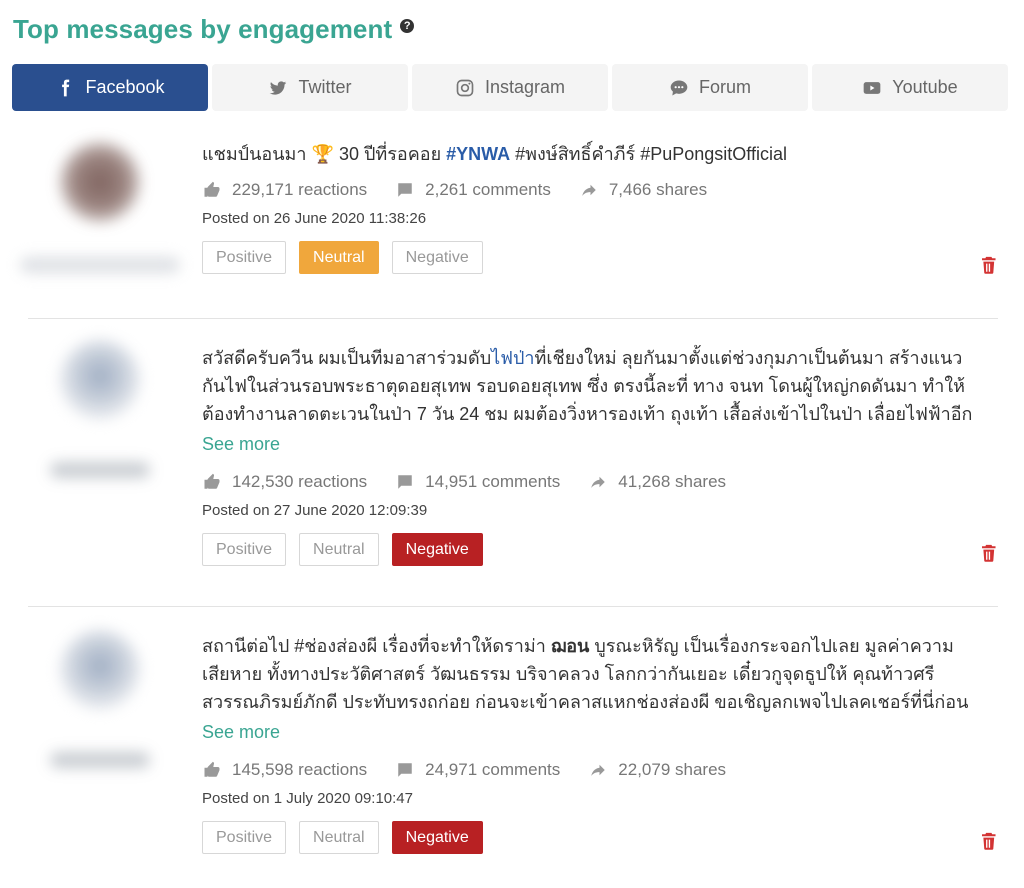 This screenshot has width=1024, height=888. What do you see at coordinates (679, 87) in the screenshot?
I see `chat-bubble-icon` at bounding box center [679, 87].